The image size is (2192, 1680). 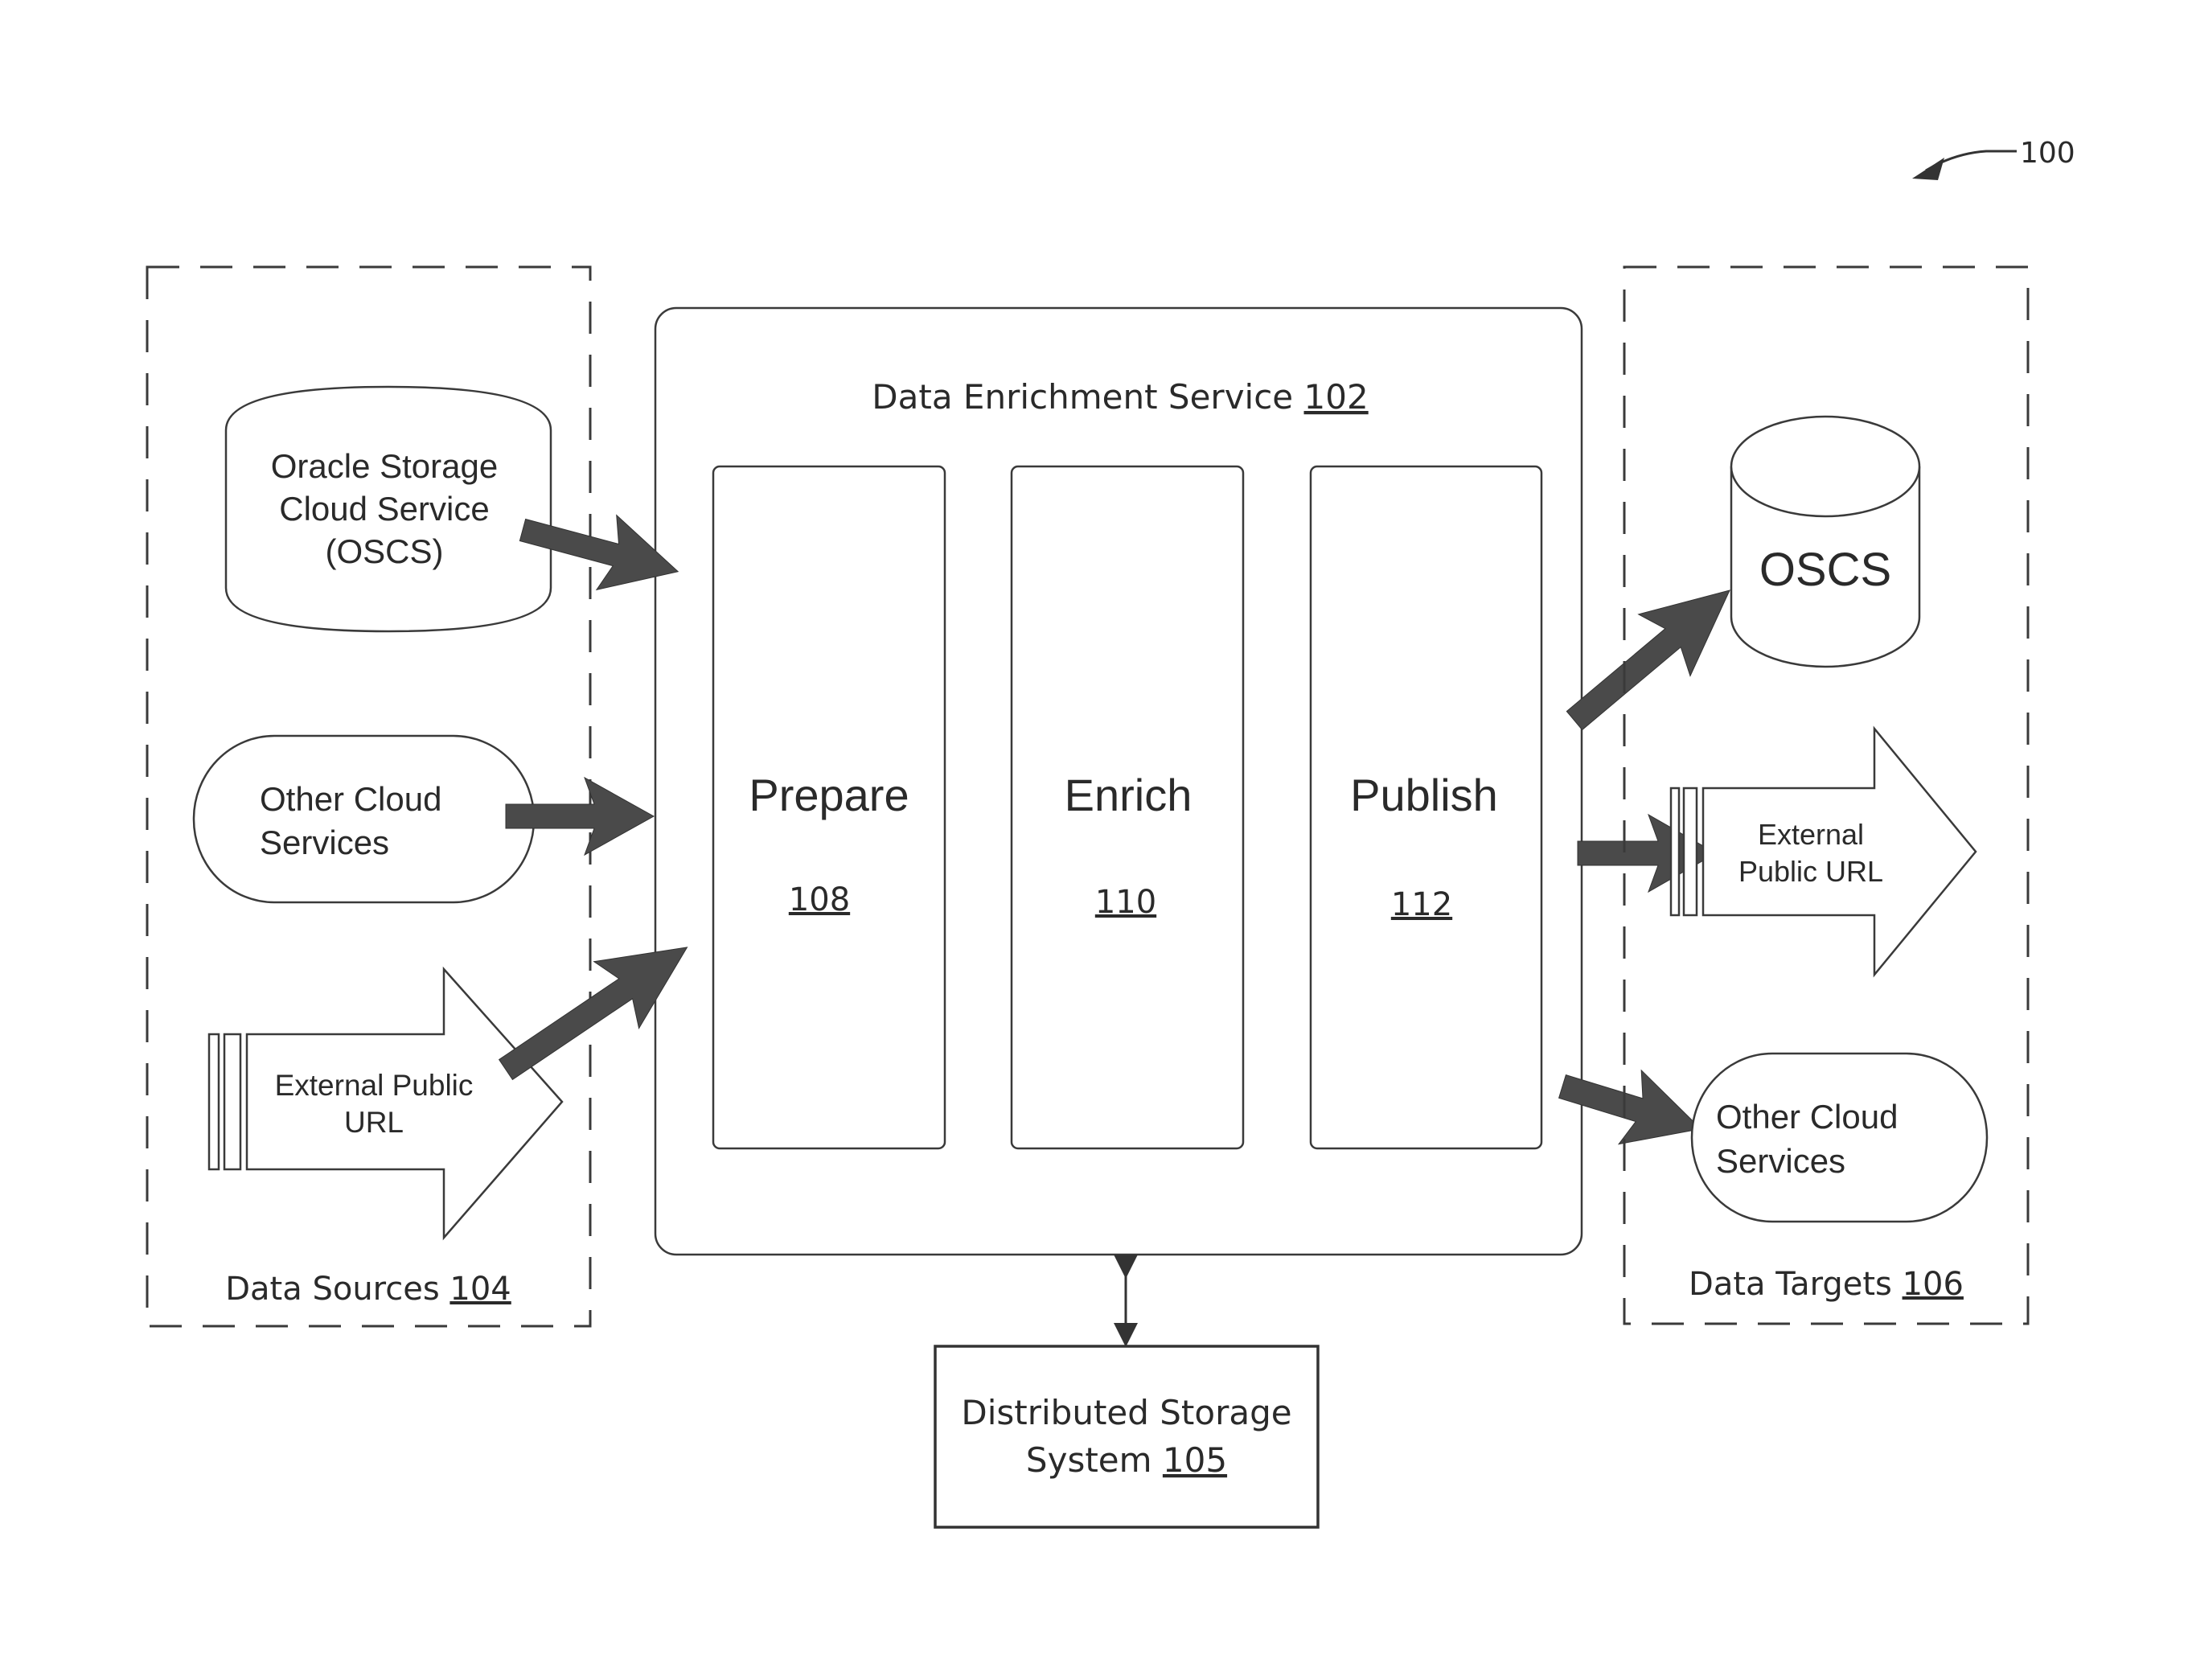 I want to click on target-oscs-cylinder: OSCS, so click(x=1825, y=541).